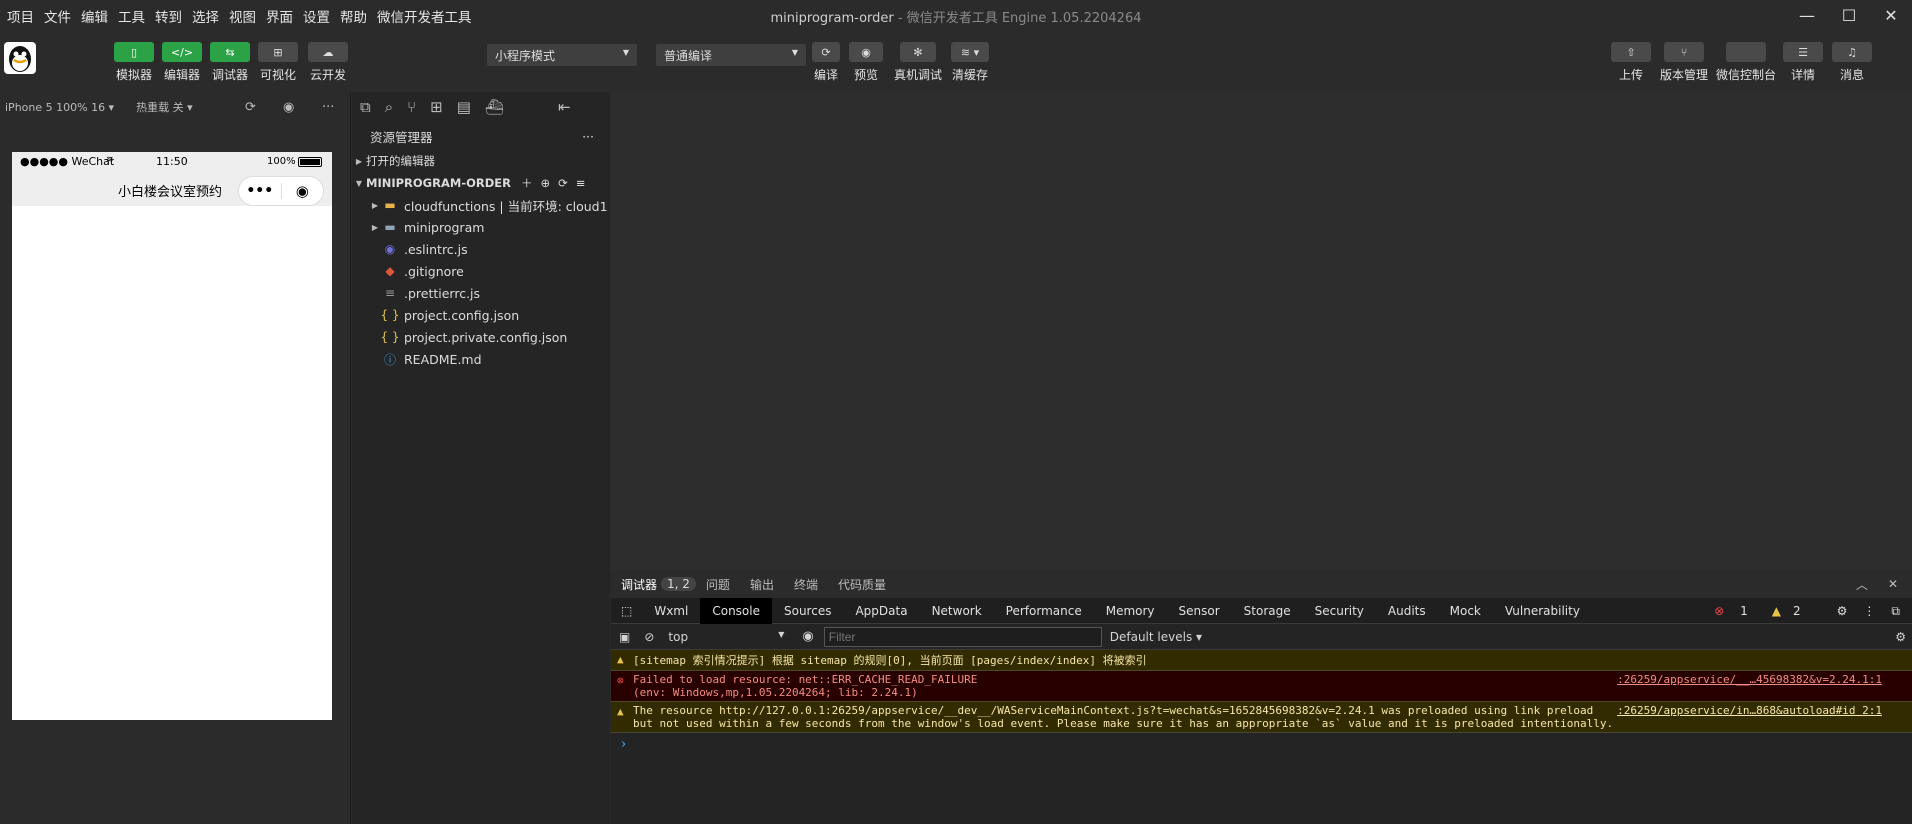 This screenshot has width=1912, height=824. Describe the element at coordinates (807, 636) in the screenshot. I see `eye-icon: ◉` at that location.